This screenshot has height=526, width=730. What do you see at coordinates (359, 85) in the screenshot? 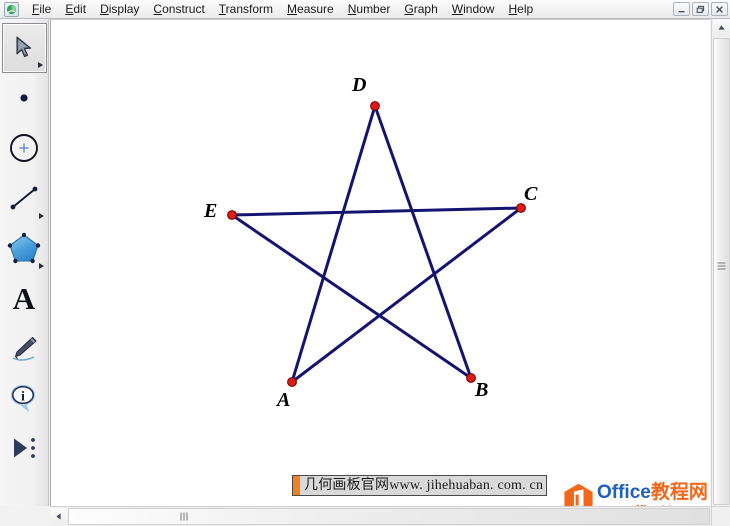
I see `point-label-d: D` at bounding box center [359, 85].